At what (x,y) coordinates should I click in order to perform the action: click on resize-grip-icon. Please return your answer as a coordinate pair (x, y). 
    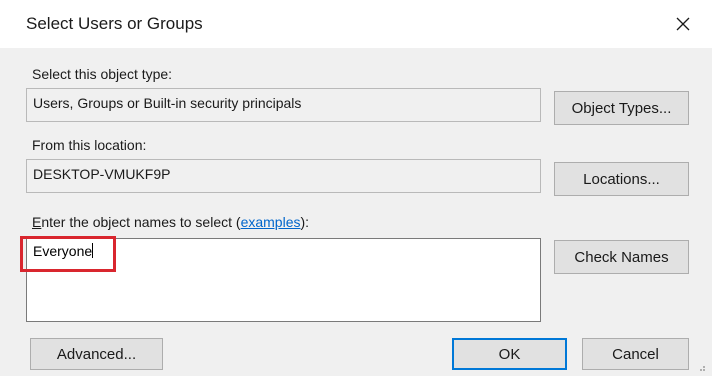
    Looking at the image, I should click on (701, 367).